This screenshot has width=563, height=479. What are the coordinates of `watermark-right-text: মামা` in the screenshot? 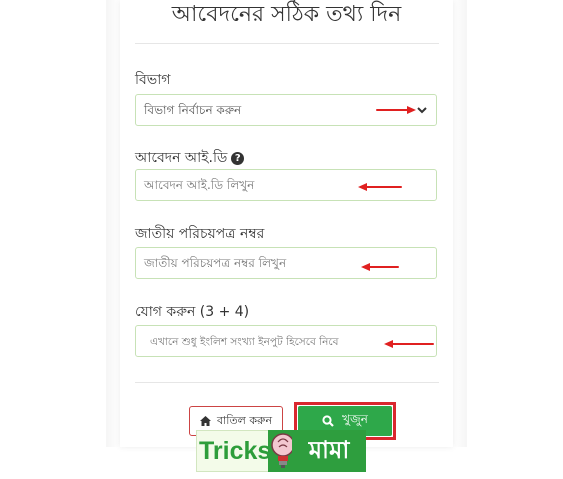 It's located at (329, 451).